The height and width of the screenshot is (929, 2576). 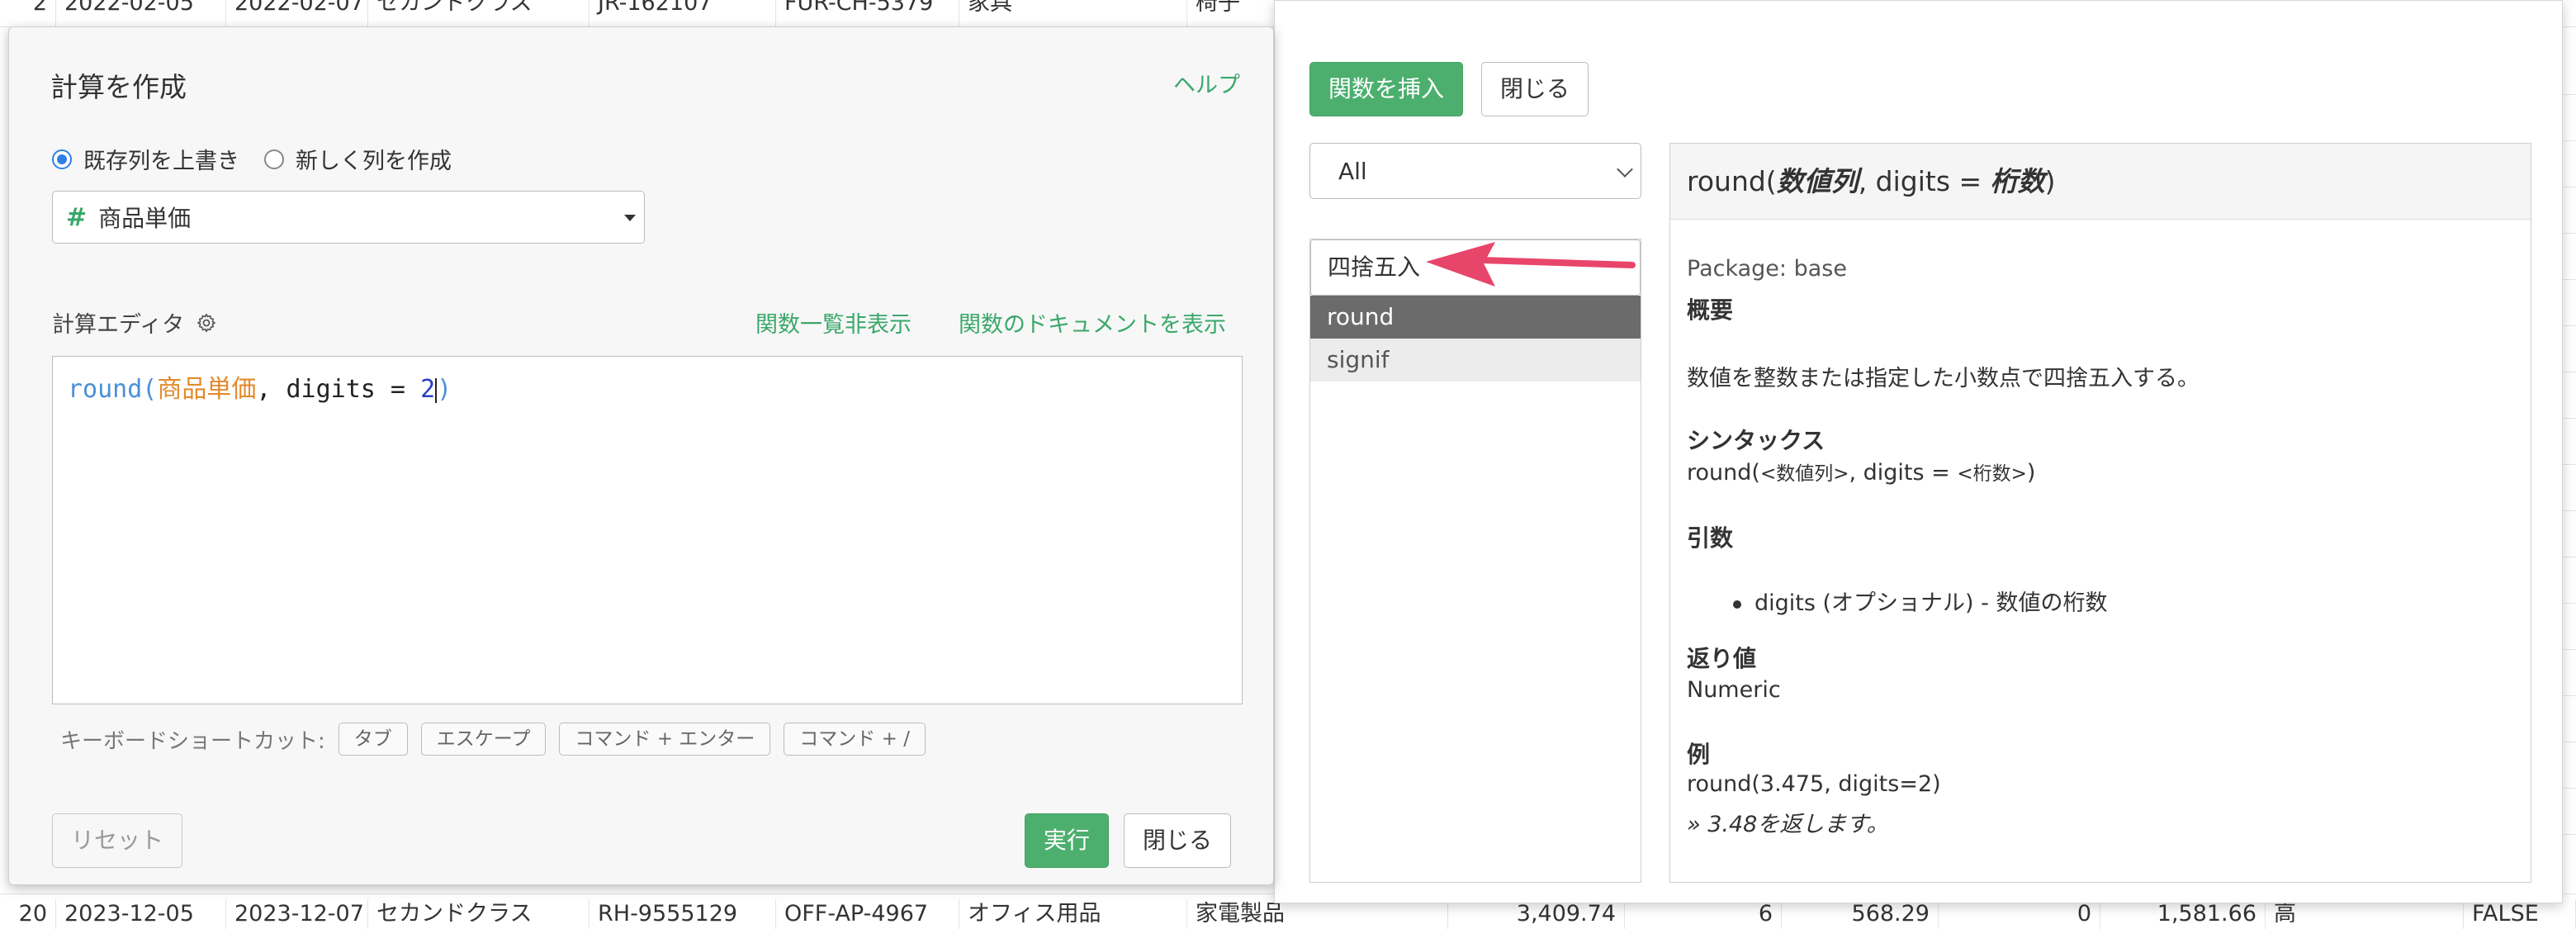 I want to click on syntax-part: , digits =, so click(x=1903, y=473).